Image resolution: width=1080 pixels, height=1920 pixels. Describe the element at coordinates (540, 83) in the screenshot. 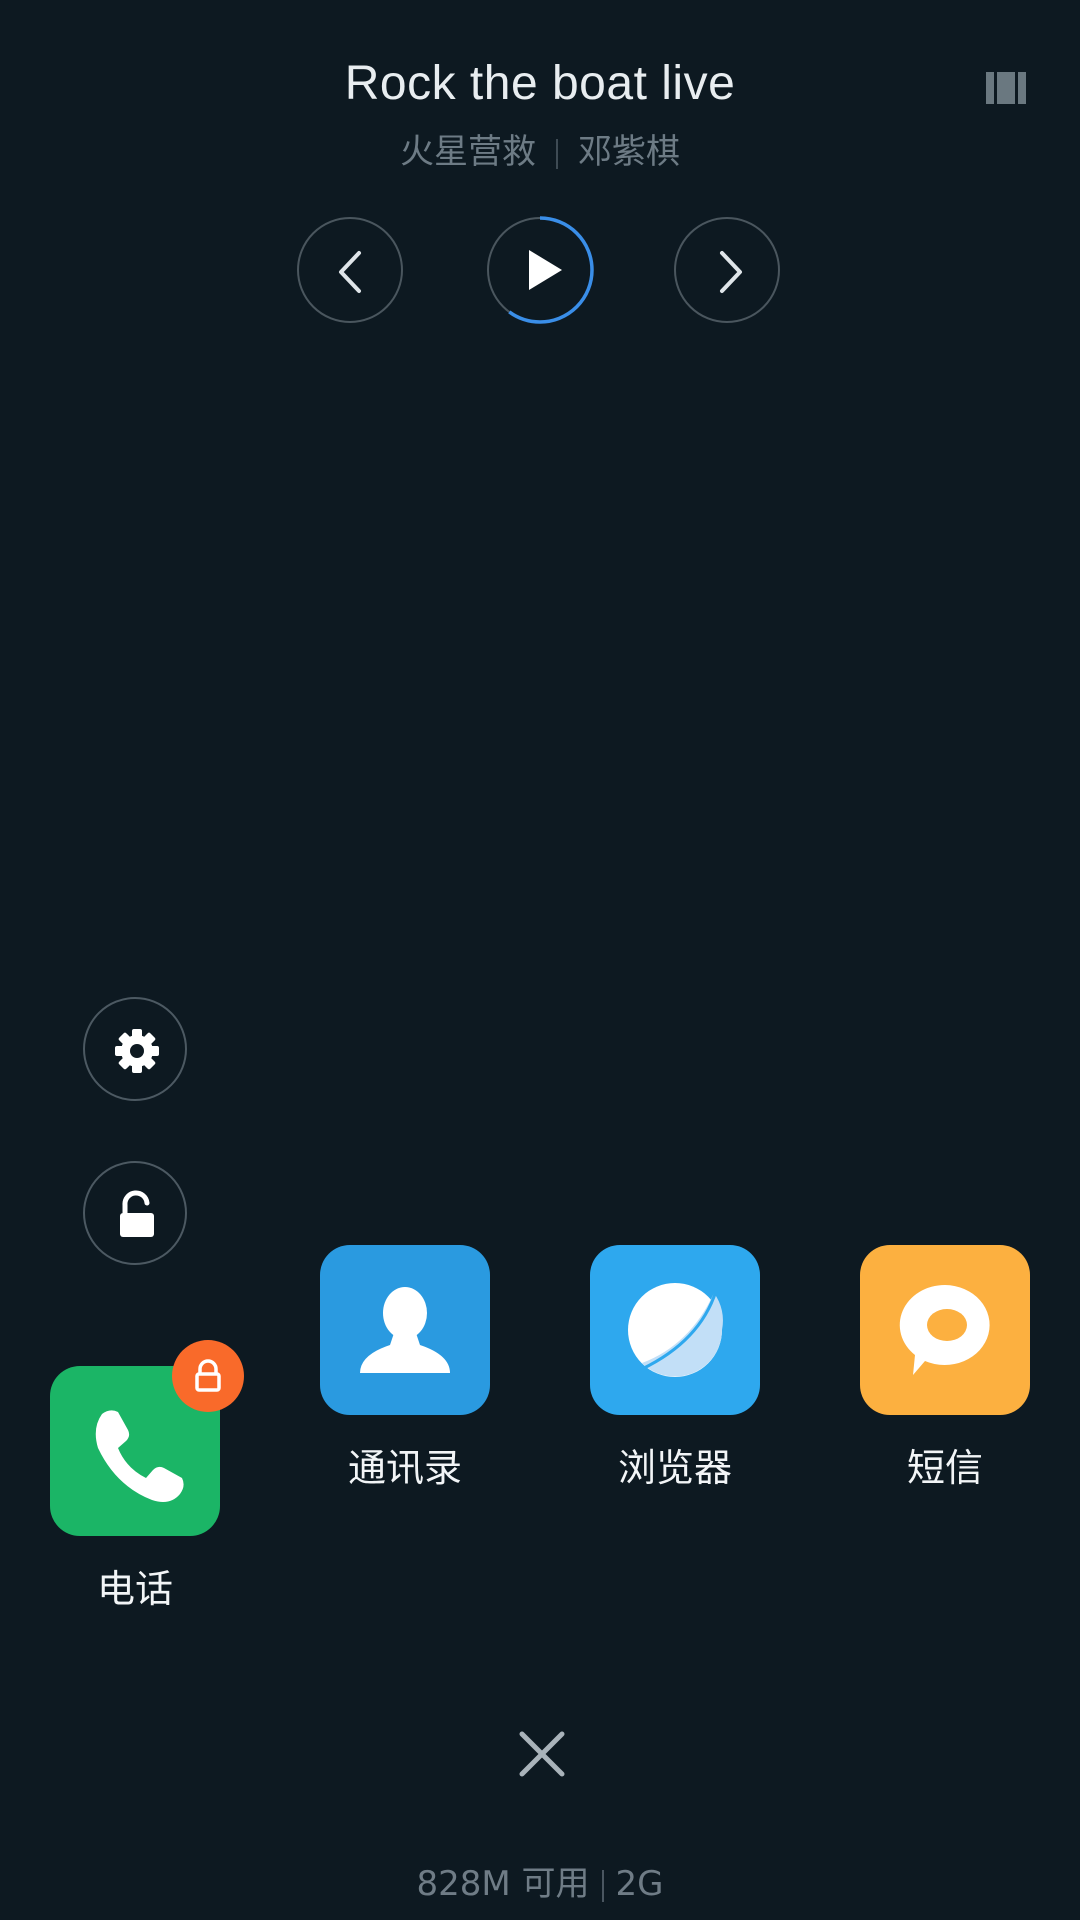

I see `song-title: Rock the boat live` at that location.